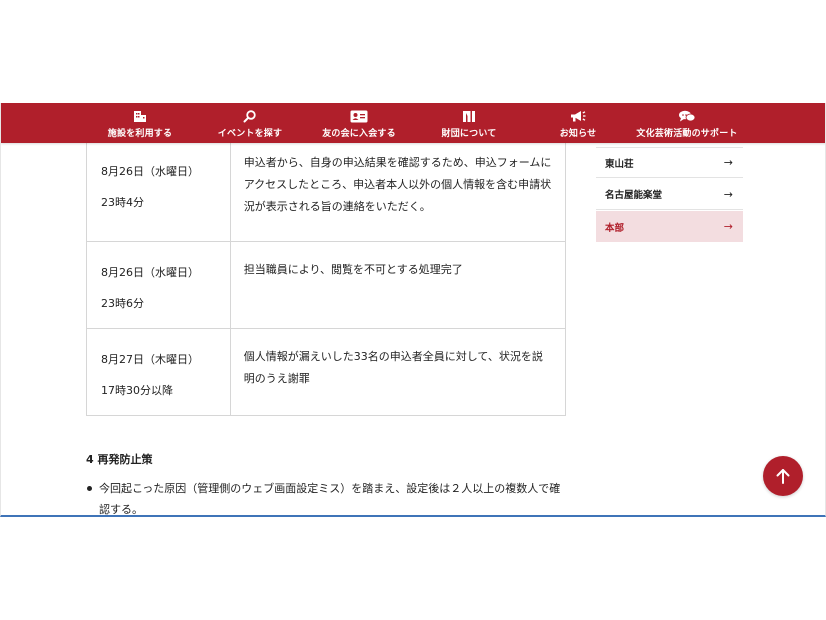  Describe the element at coordinates (469, 116) in the screenshot. I see `foundation-logo-icon` at that location.